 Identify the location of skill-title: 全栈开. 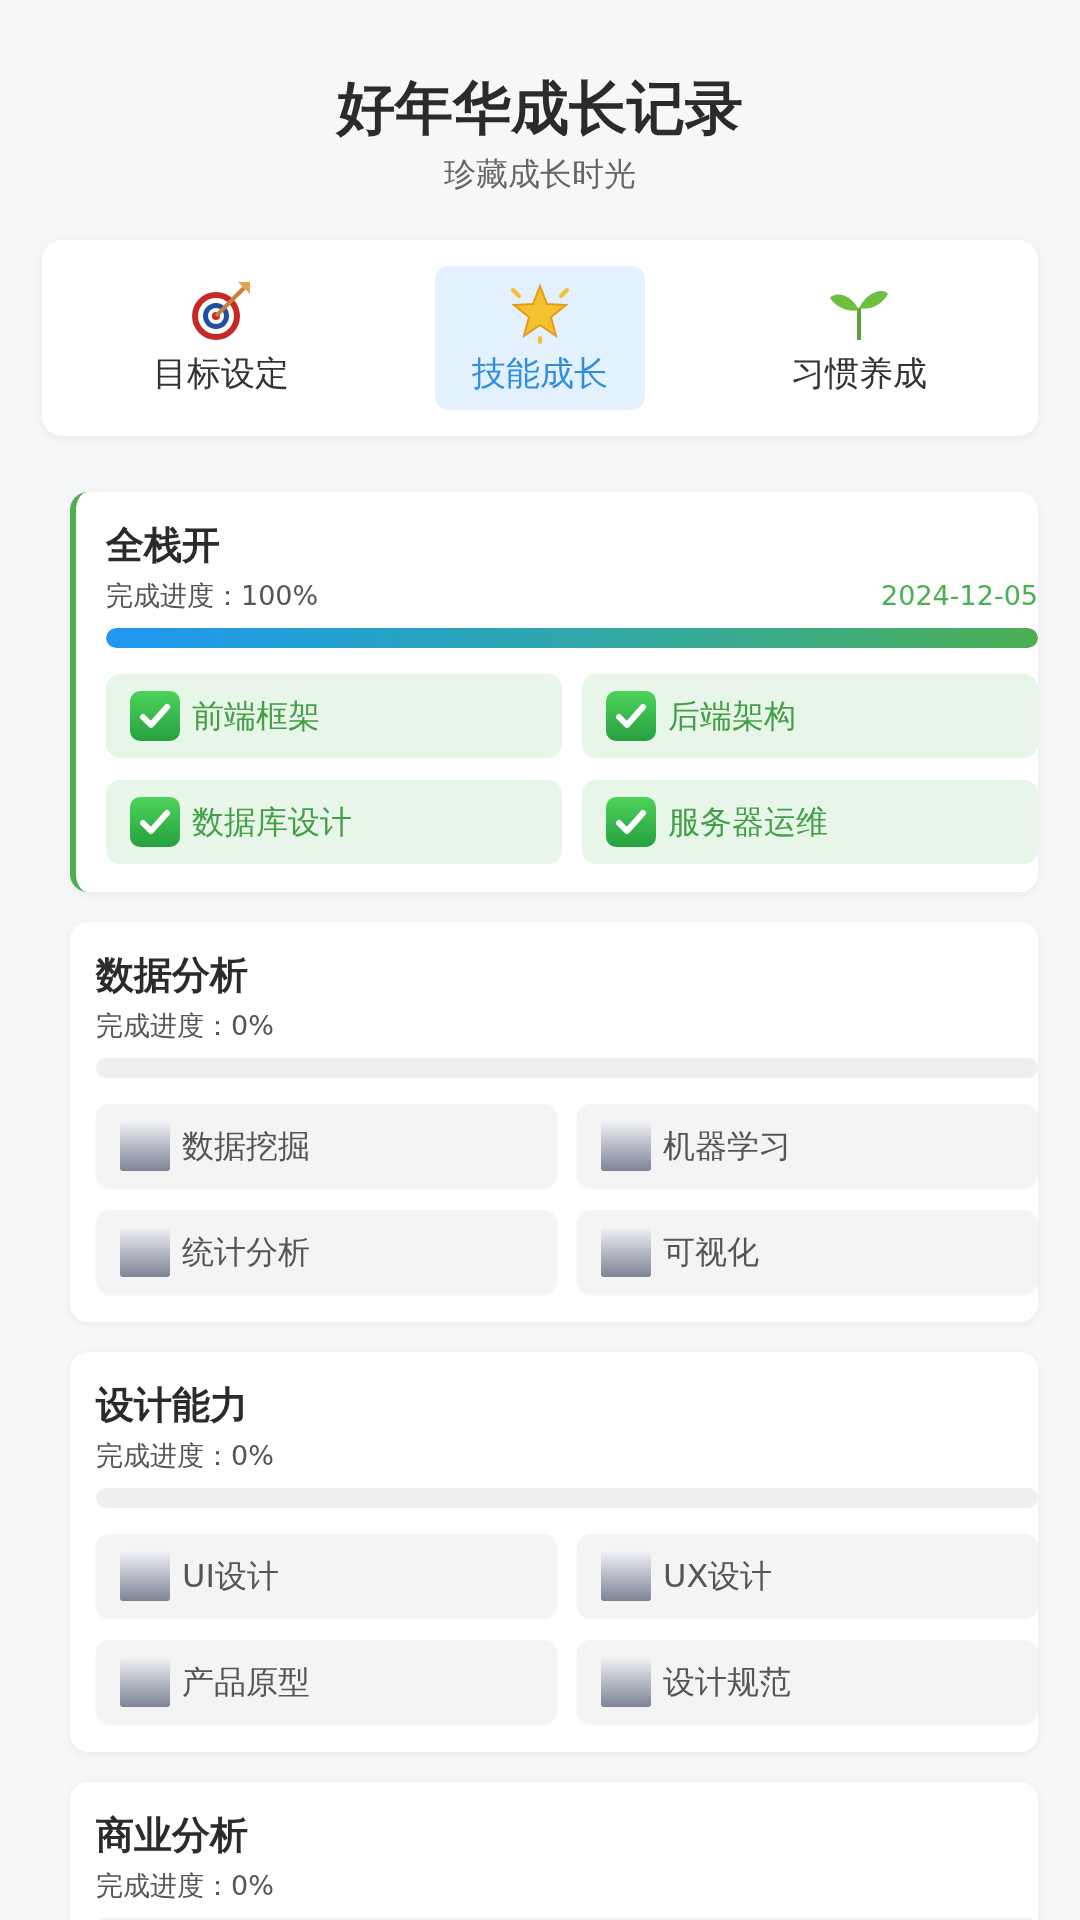
(163, 545).